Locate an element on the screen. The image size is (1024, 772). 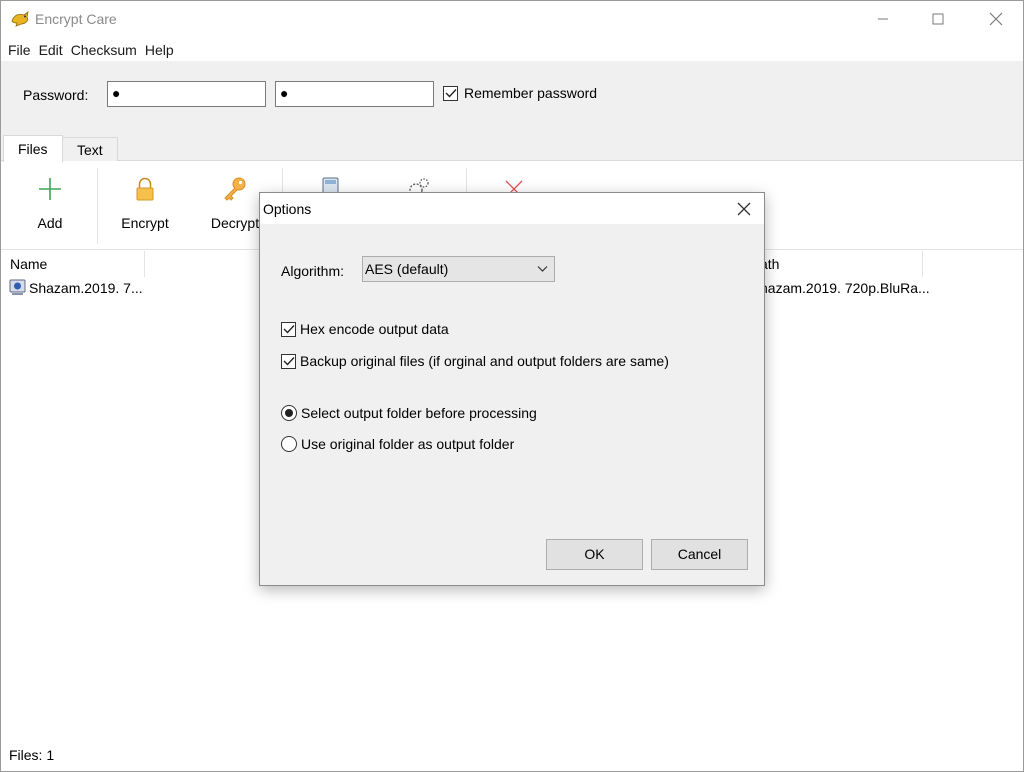
password-input: ● is located at coordinates (186, 94).